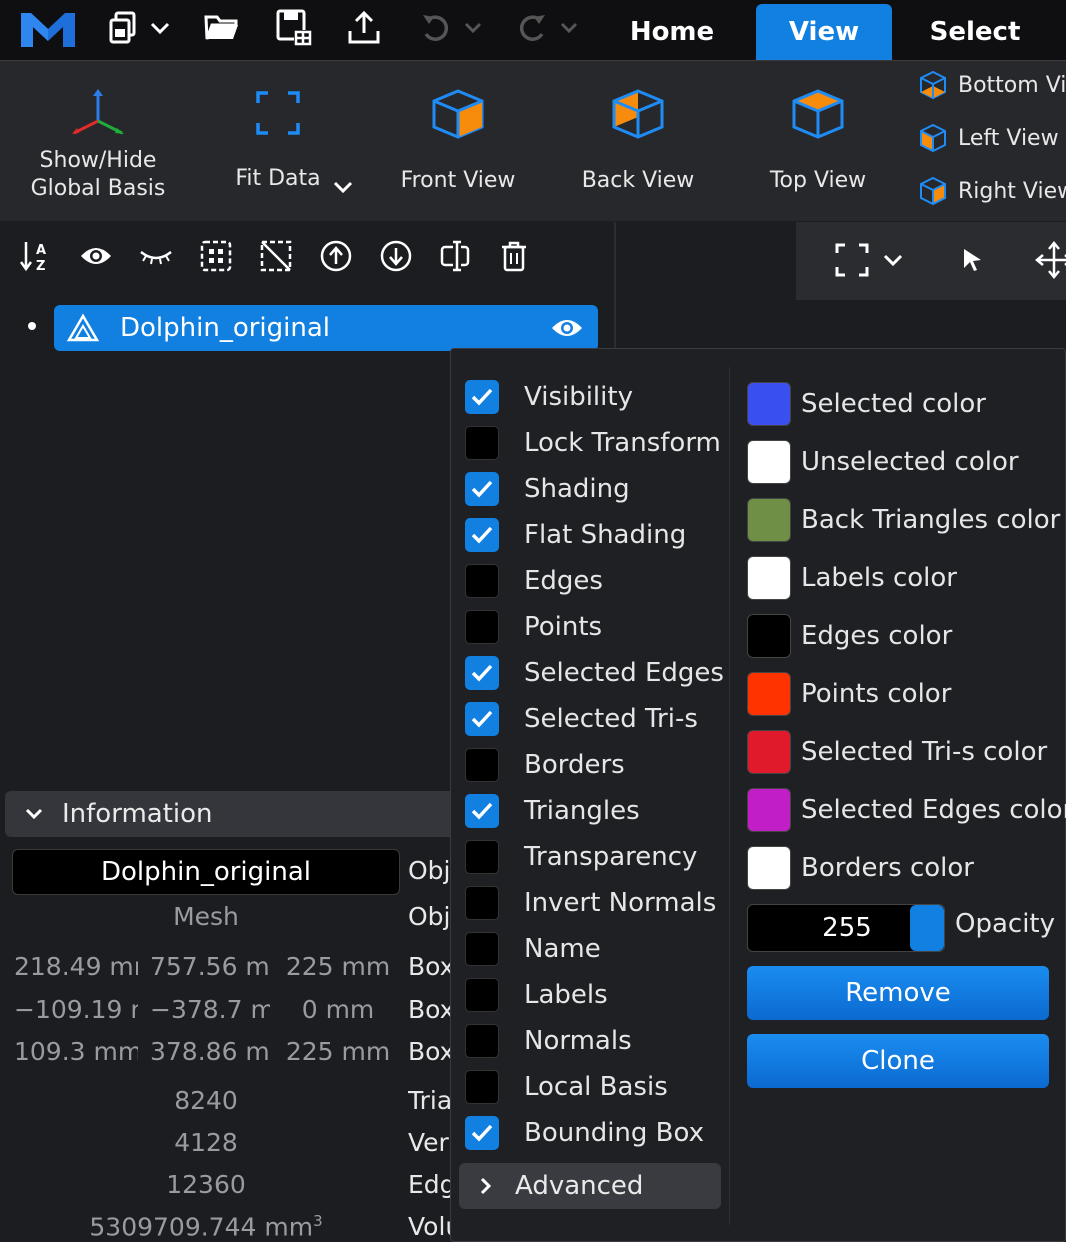 This screenshot has height=1242, width=1066. I want to click on checkbox-row: Lock Transform, so click(593, 443).